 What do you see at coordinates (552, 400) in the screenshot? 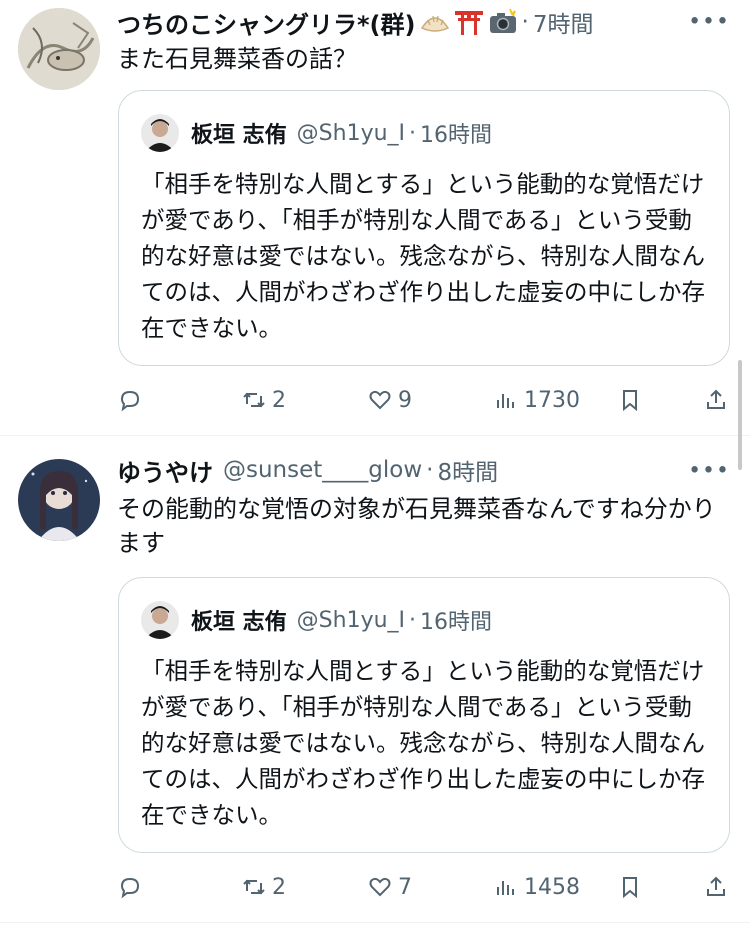
I see `view-count: 1730` at bounding box center [552, 400].